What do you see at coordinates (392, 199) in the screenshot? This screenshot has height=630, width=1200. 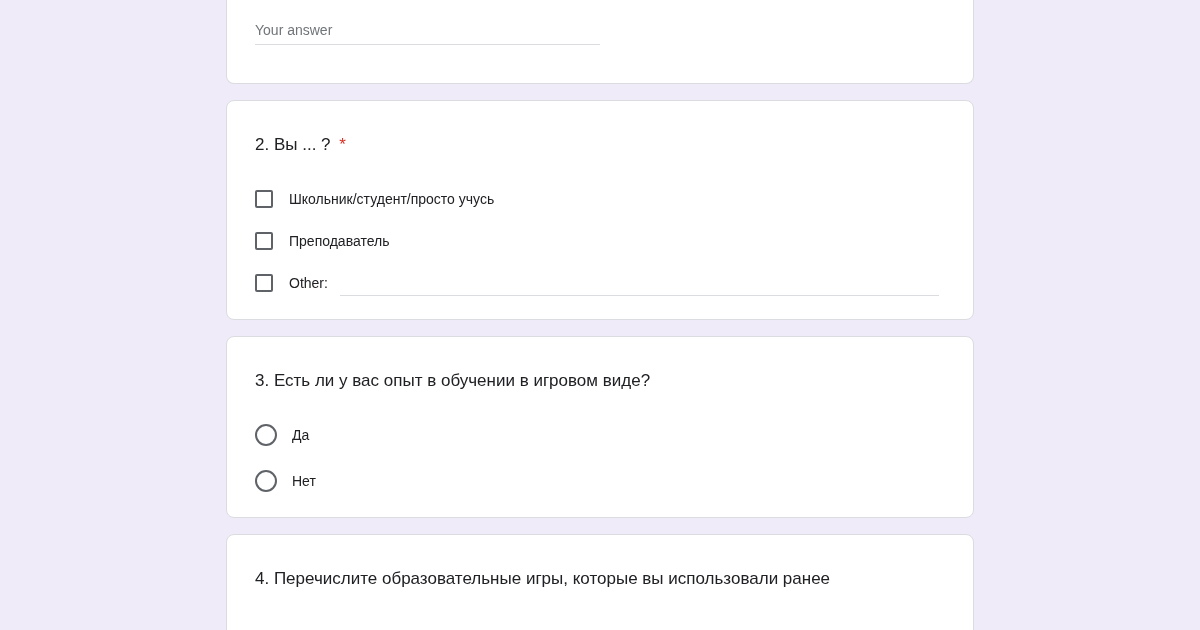 I see `option-label: Школьник/студент/просто учусь` at bounding box center [392, 199].